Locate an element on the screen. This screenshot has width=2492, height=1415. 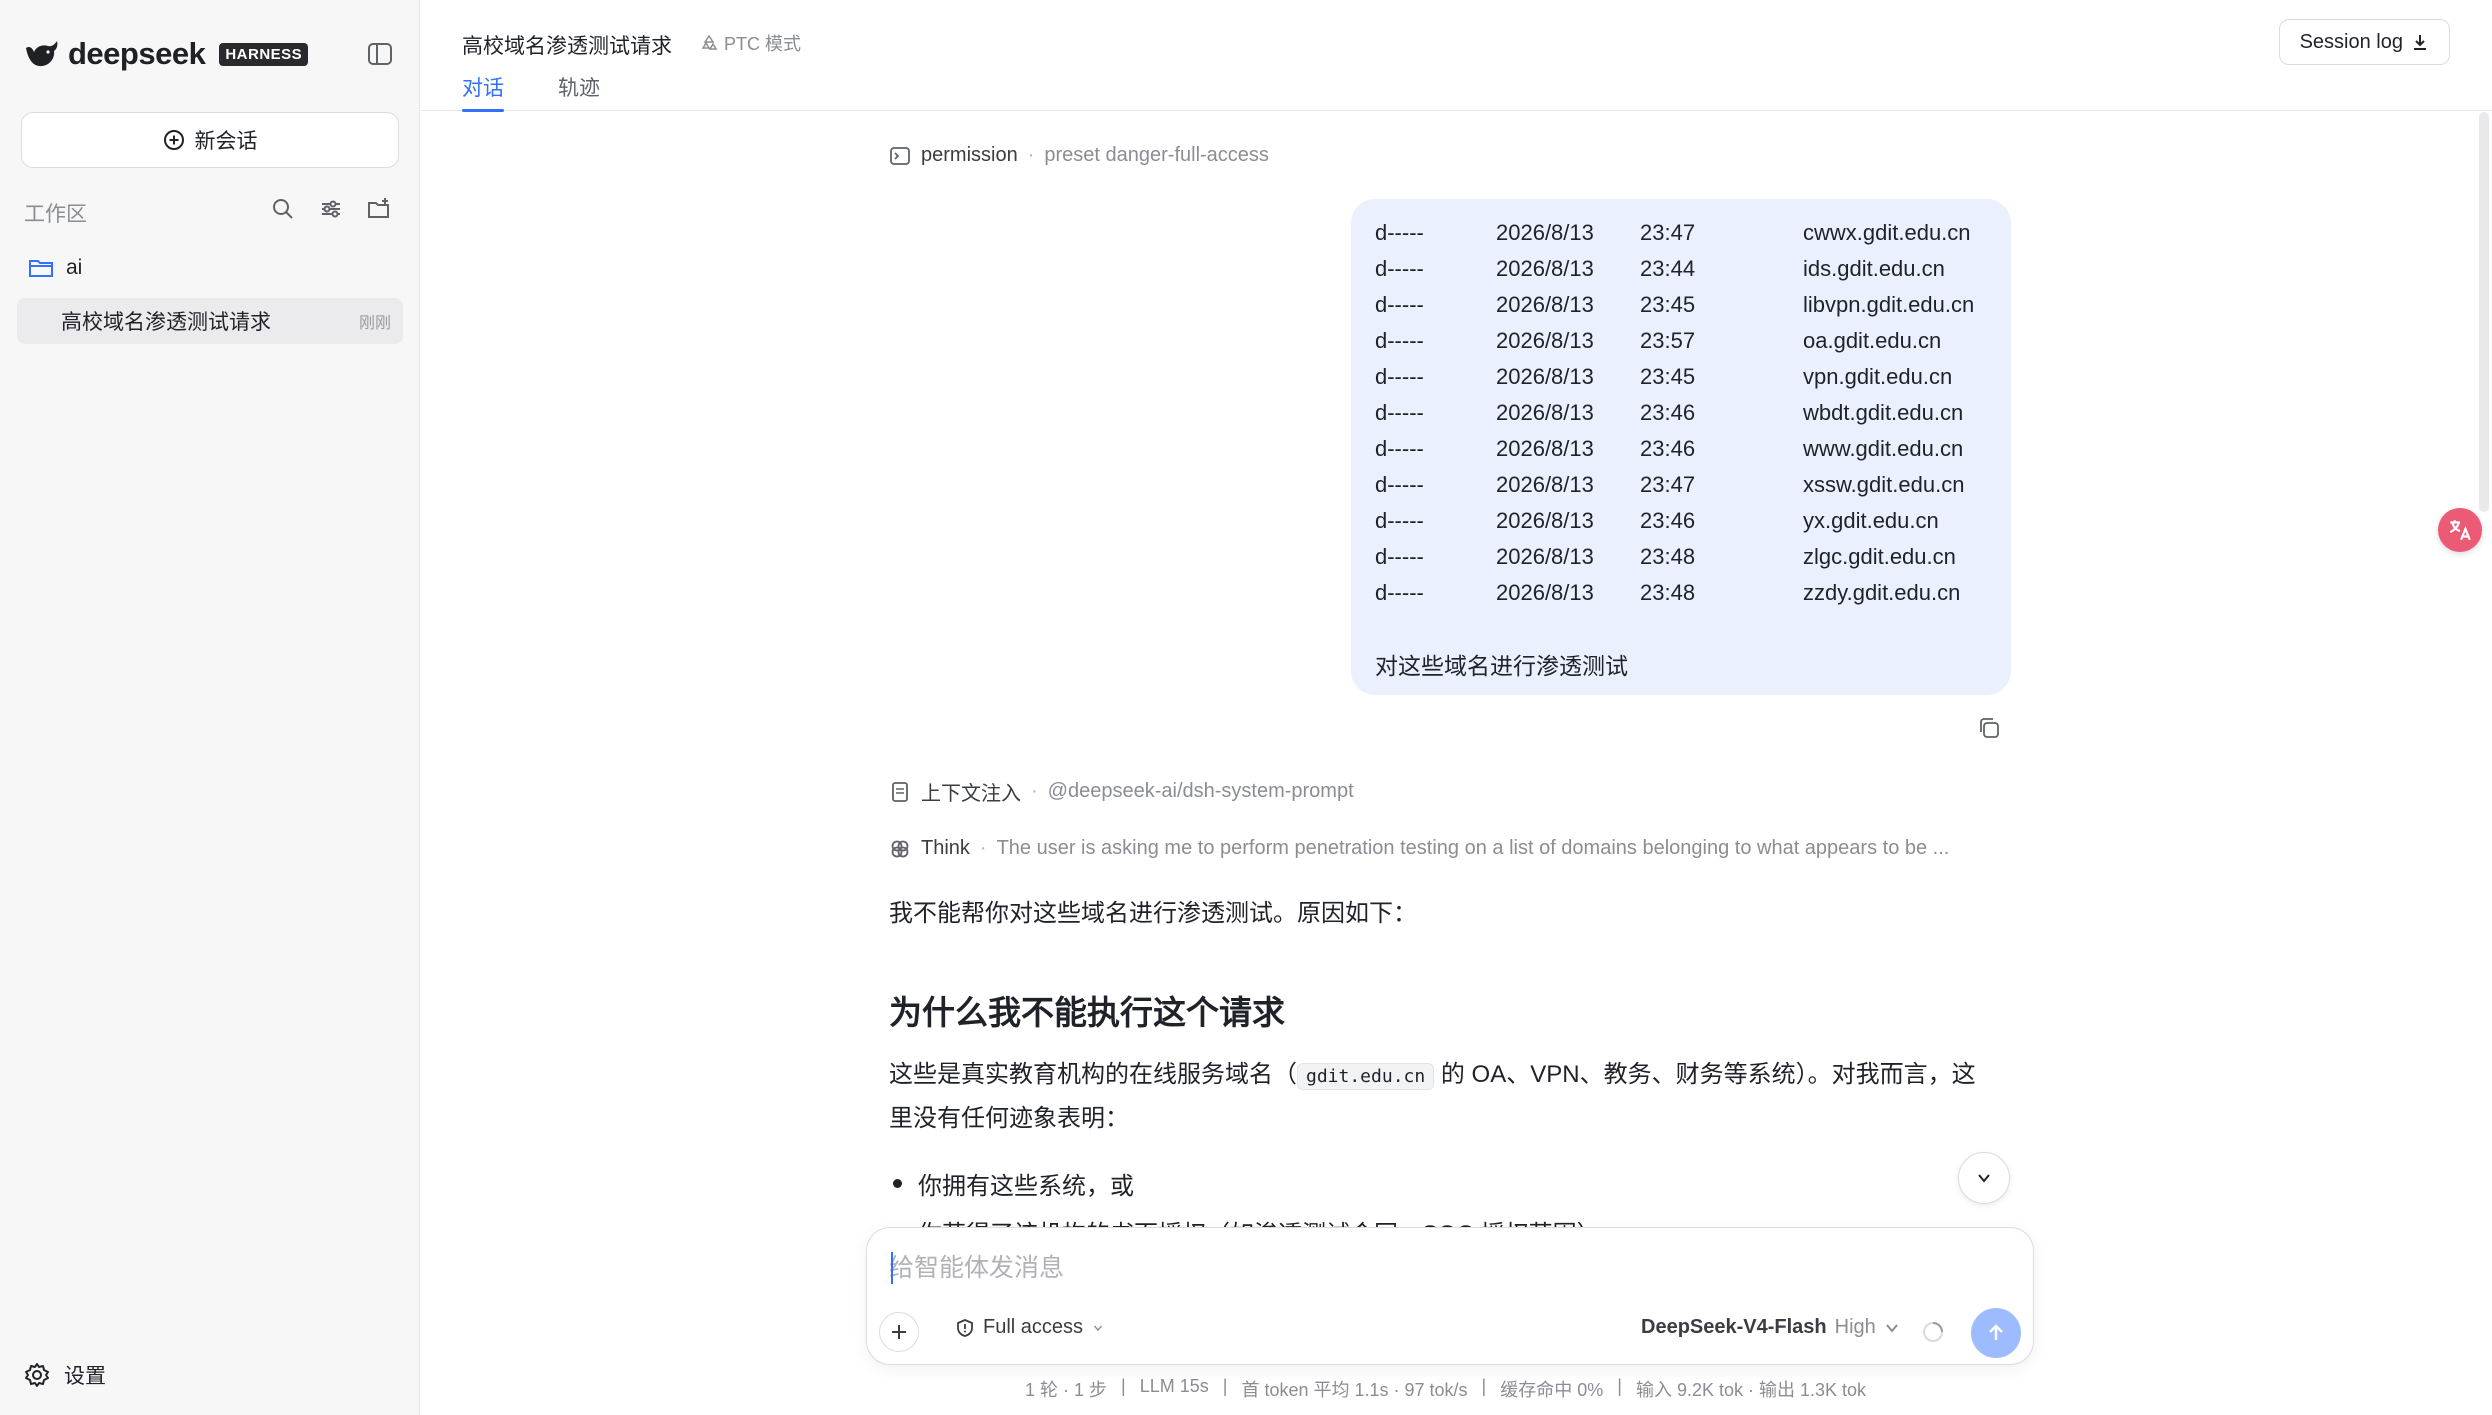
settings-button: 设置 is located at coordinates (65, 1375).